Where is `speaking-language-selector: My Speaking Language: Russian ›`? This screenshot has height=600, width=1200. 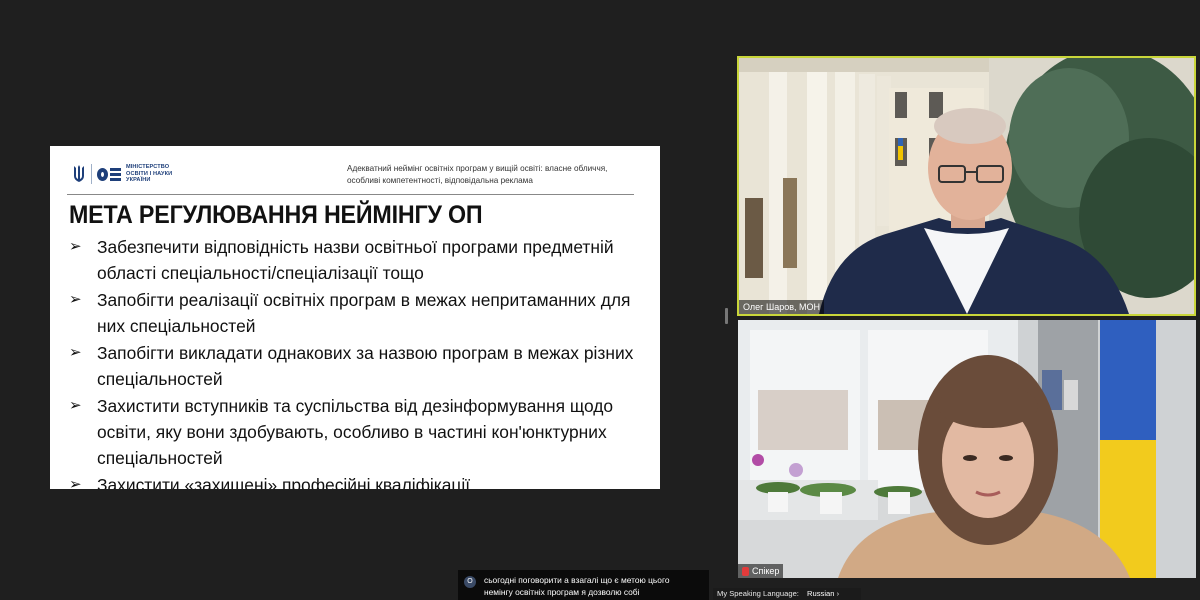 speaking-language-selector: My Speaking Language: Russian › is located at coordinates (787, 594).